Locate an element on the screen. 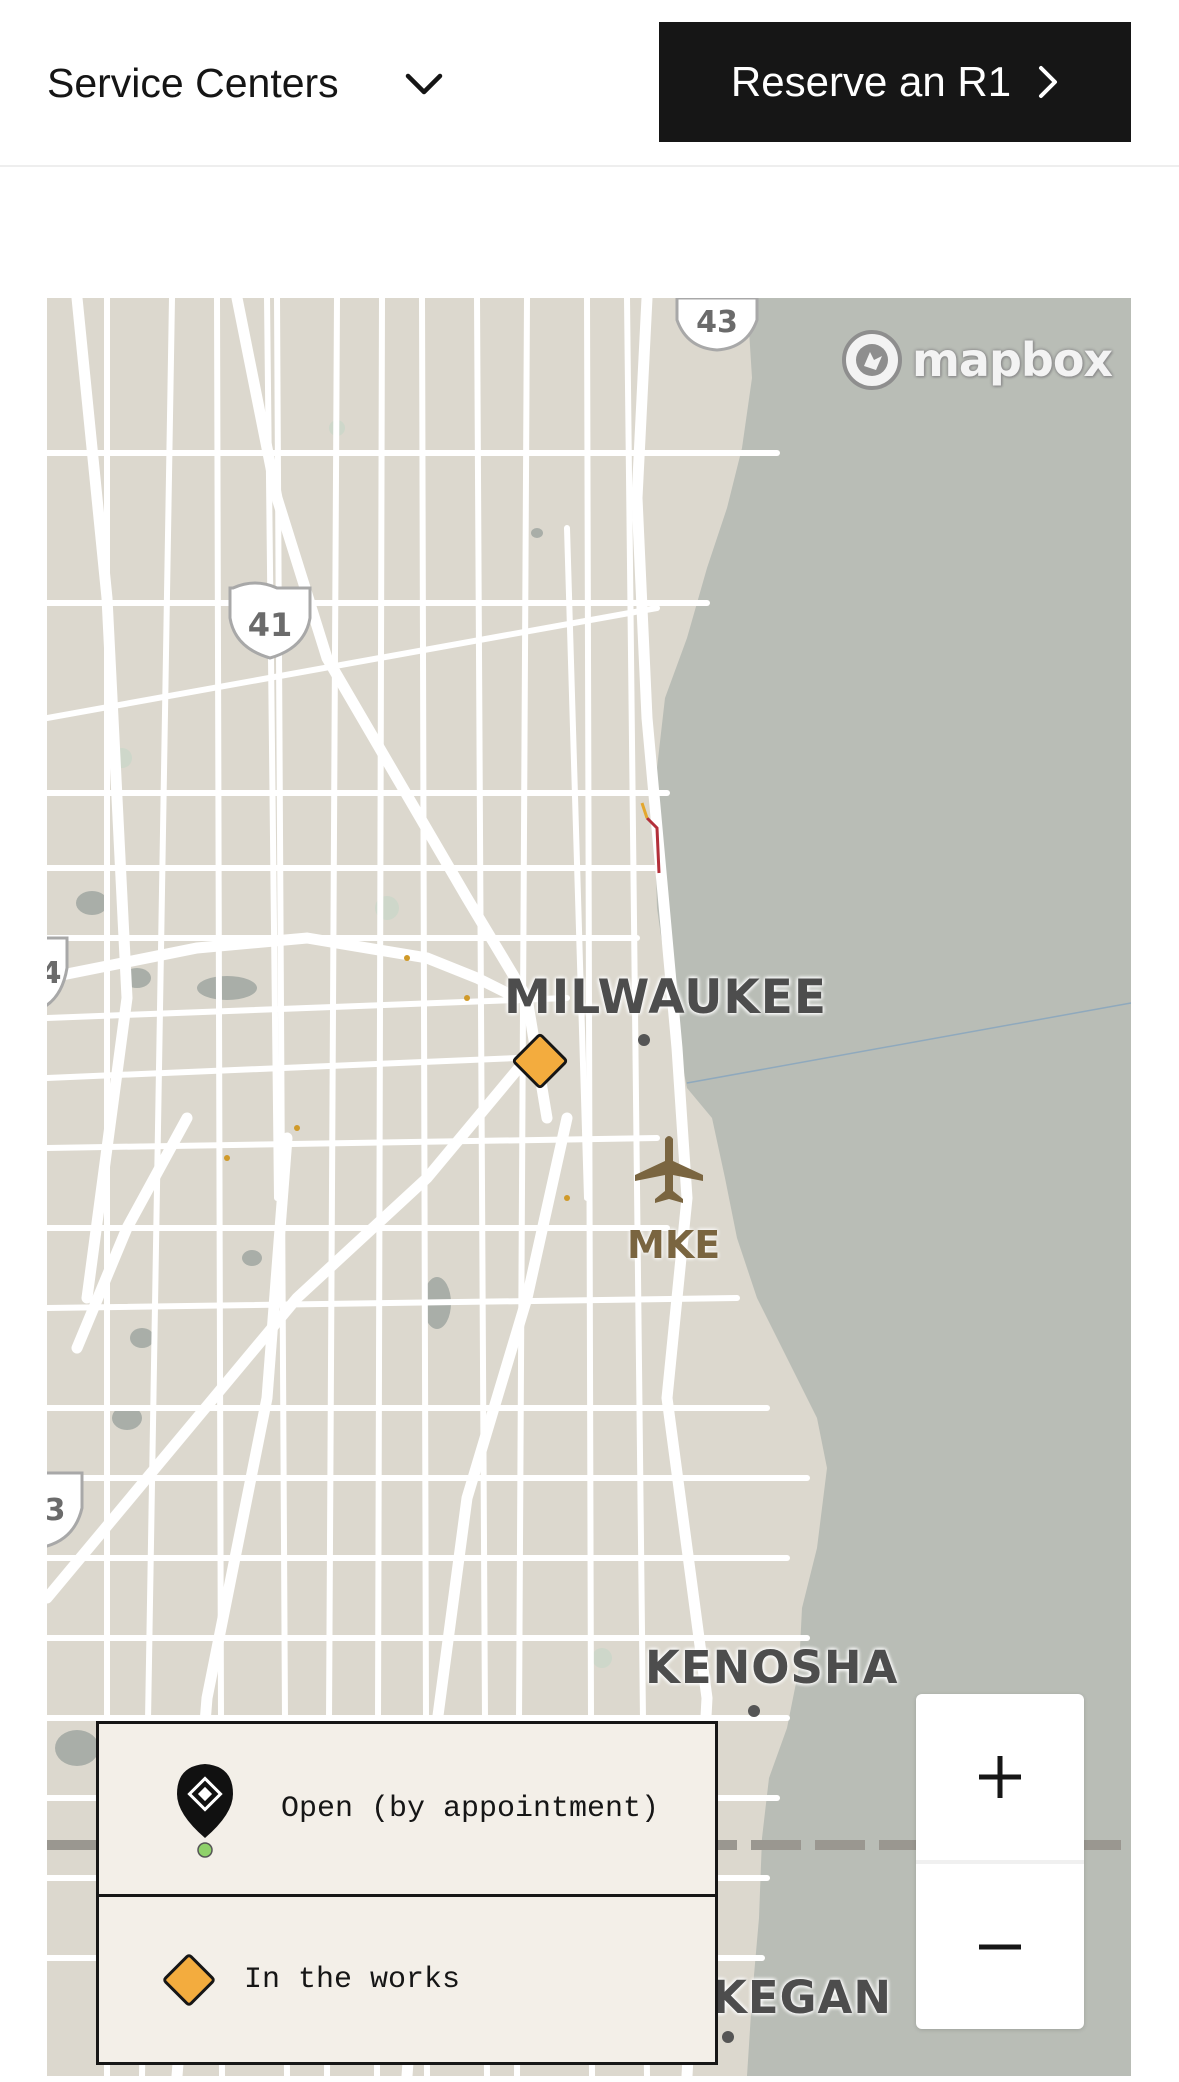 This screenshot has width=1179, height=2082. zoom-out-button is located at coordinates (1000, 1946).